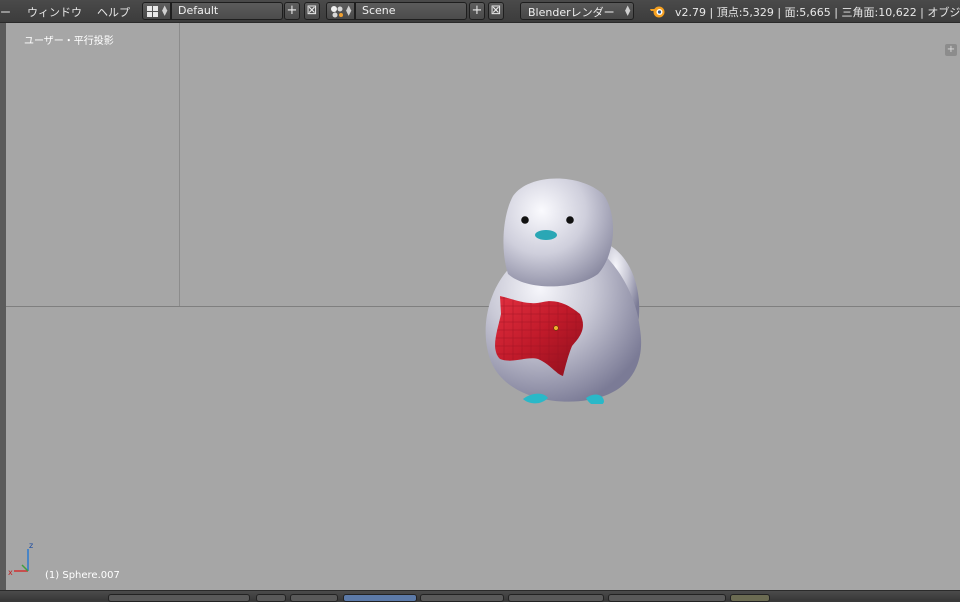 This screenshot has height=602, width=960. Describe the element at coordinates (179, 164) in the screenshot. I see `grid-line-vertical` at that location.